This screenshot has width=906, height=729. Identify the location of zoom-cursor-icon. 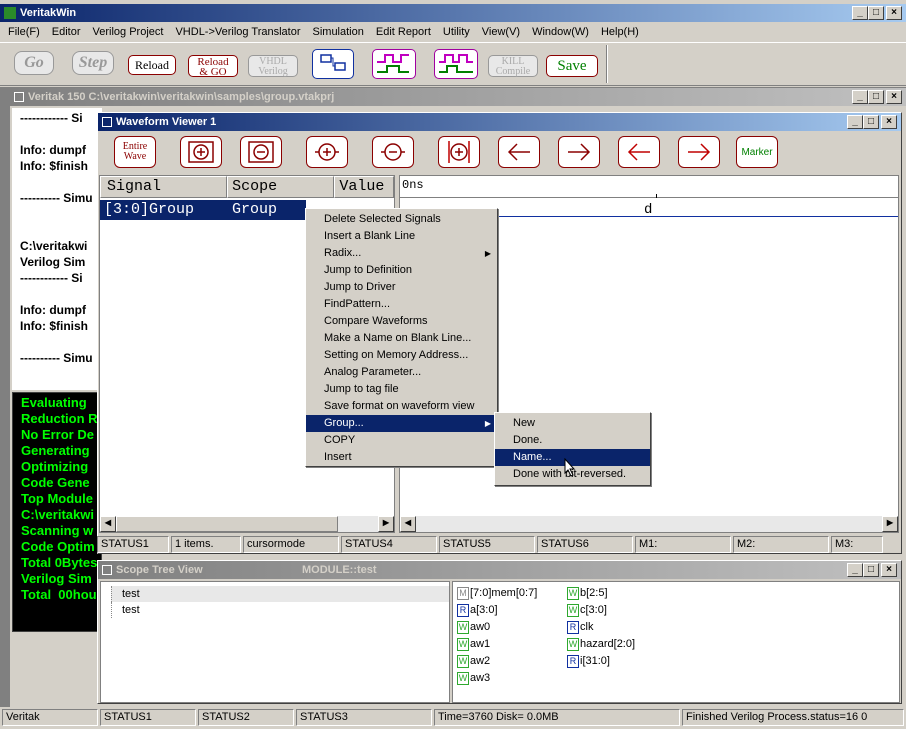
(459, 152).